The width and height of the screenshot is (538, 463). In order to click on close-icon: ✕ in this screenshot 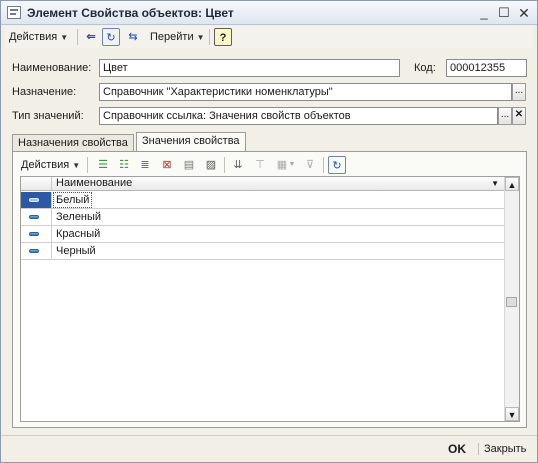, I will do `click(524, 13)`.